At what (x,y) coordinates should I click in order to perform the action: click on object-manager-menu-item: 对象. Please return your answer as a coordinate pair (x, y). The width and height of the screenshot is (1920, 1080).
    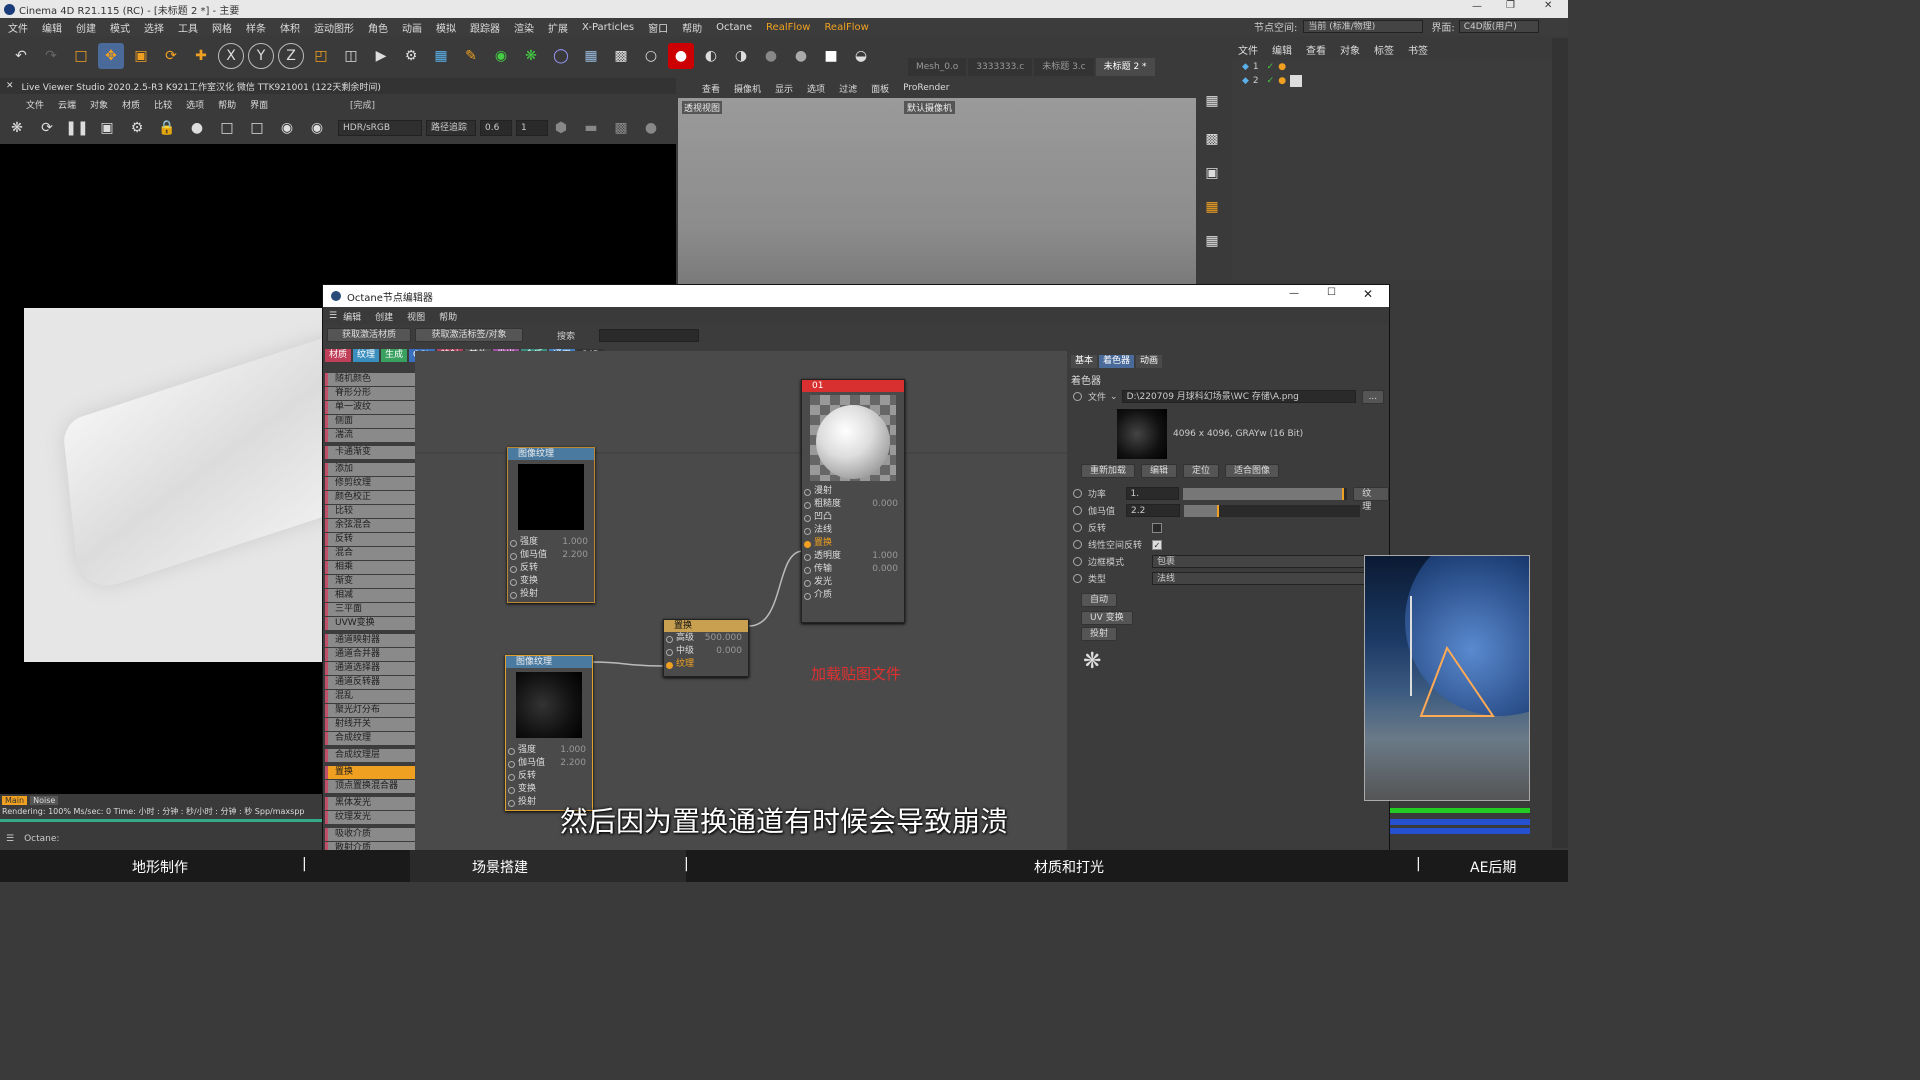
    Looking at the image, I should click on (1350, 49).